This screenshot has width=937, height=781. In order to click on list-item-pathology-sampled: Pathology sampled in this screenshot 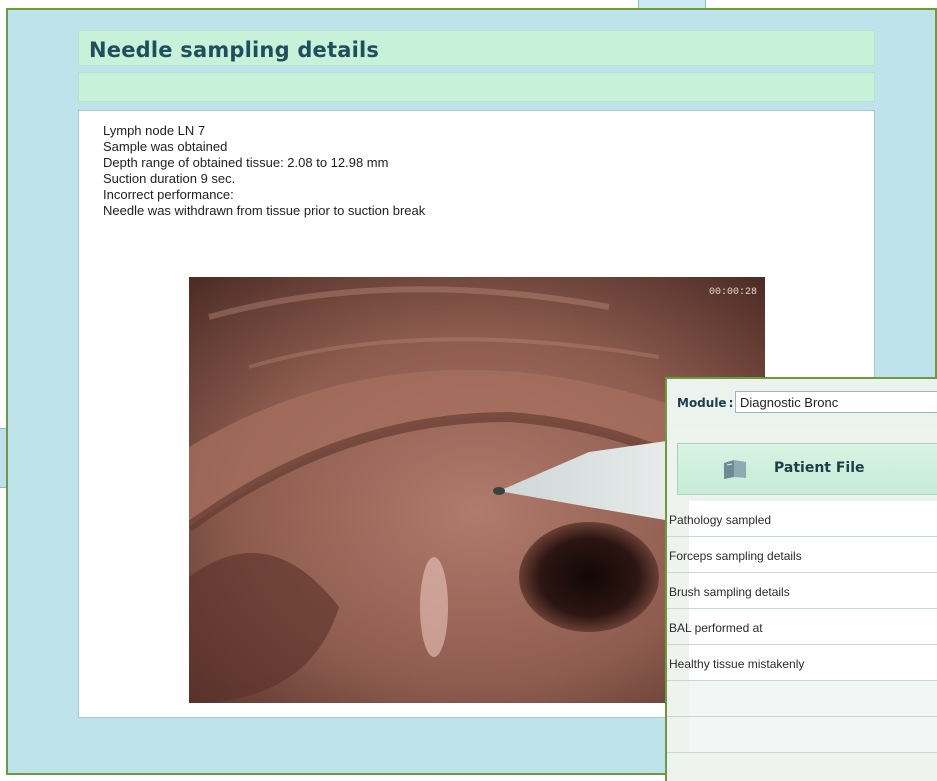, I will do `click(802, 519)`.